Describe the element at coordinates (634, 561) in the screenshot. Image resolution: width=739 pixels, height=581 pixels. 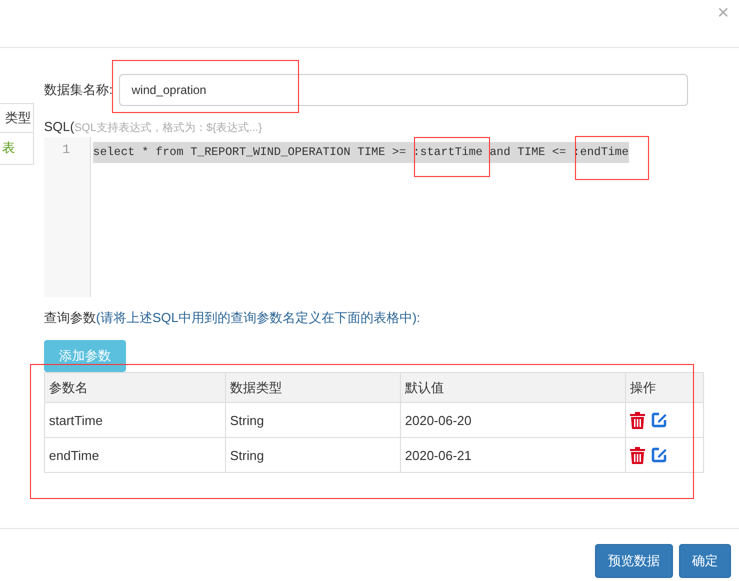
I see `preview-button: 预览数据` at that location.